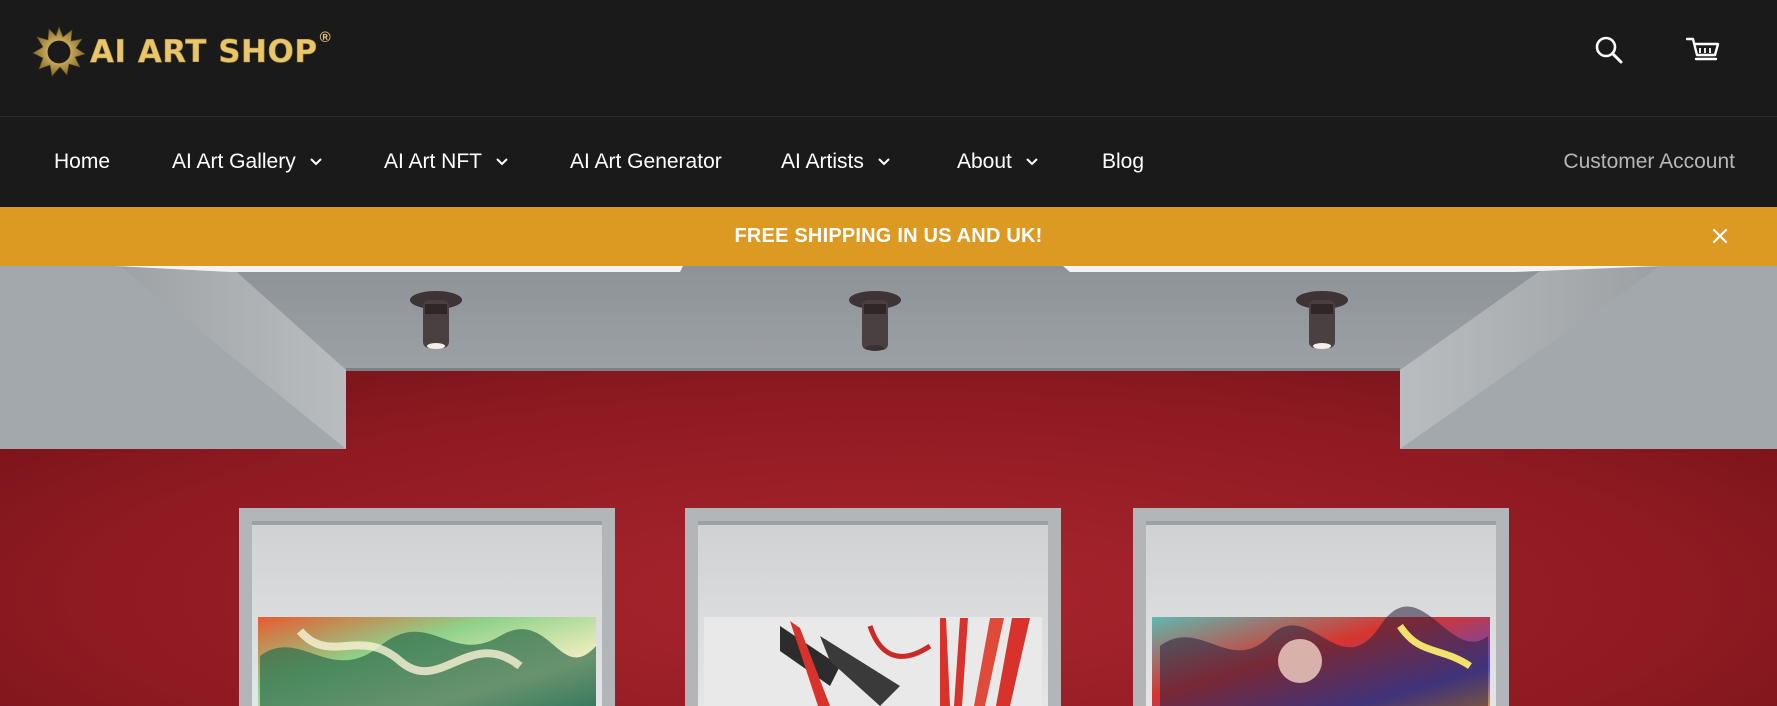 Image resolution: width=1777 pixels, height=706 pixels. What do you see at coordinates (822, 161) in the screenshot?
I see `nav-item-label: AI Artists` at bounding box center [822, 161].